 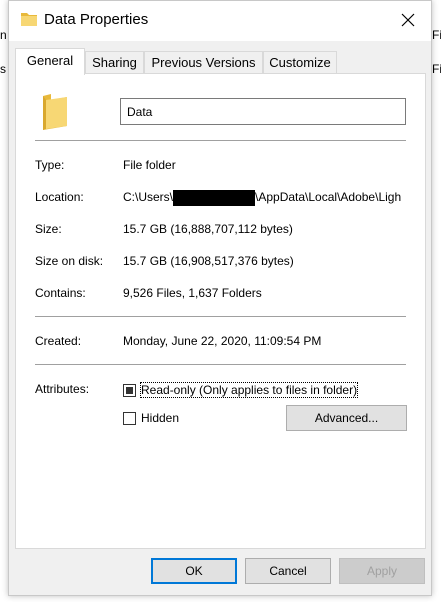 What do you see at coordinates (62, 389) in the screenshot?
I see `attributes-label: Attributes:` at bounding box center [62, 389].